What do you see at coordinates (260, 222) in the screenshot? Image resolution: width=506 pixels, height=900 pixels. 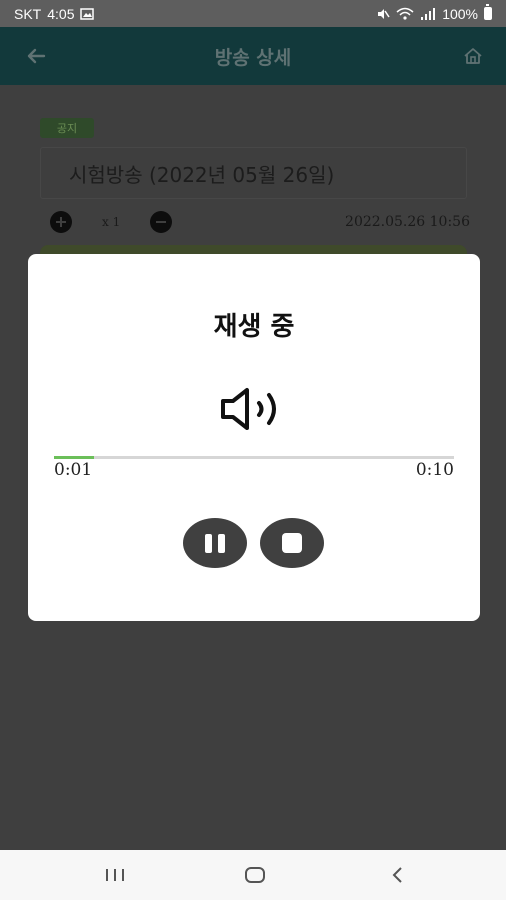 I see `zoom-controls: x 1 2022.05.26 10:56` at bounding box center [260, 222].